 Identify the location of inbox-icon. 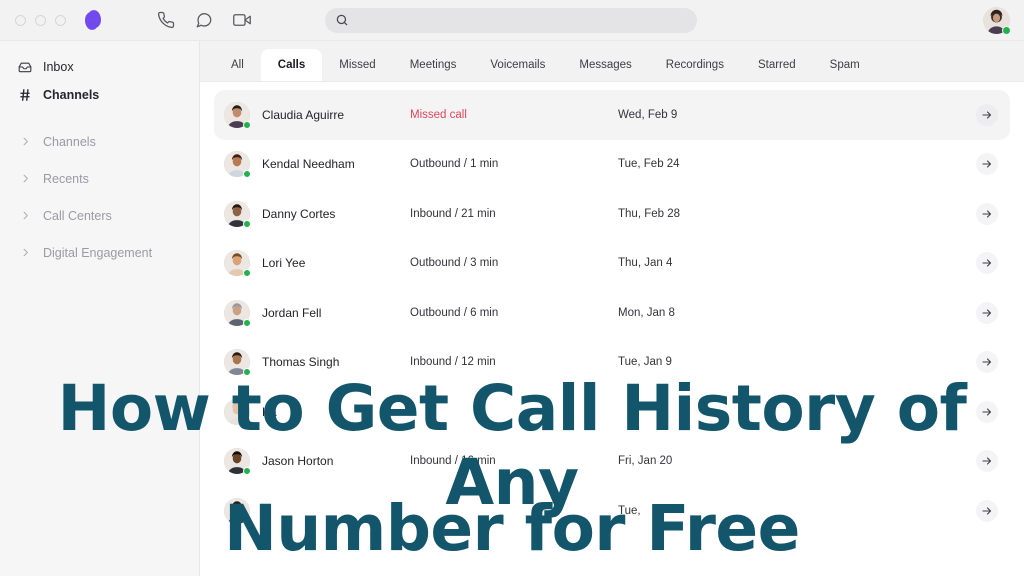
(25, 67).